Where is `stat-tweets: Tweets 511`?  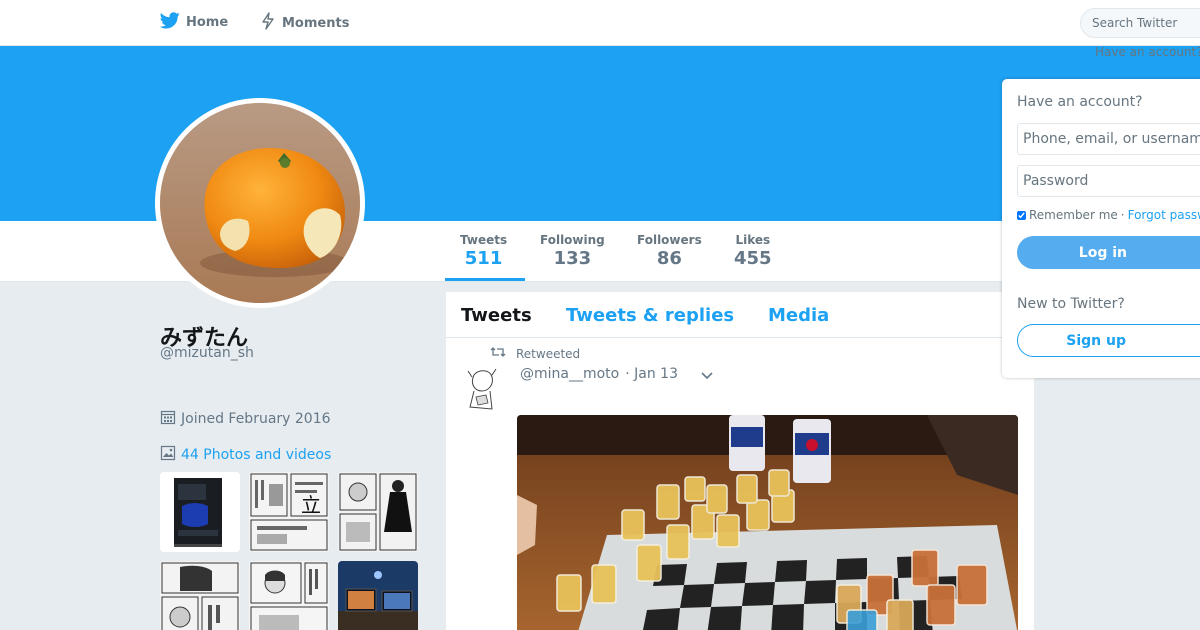
stat-tweets: Tweets 511 is located at coordinates (483, 251).